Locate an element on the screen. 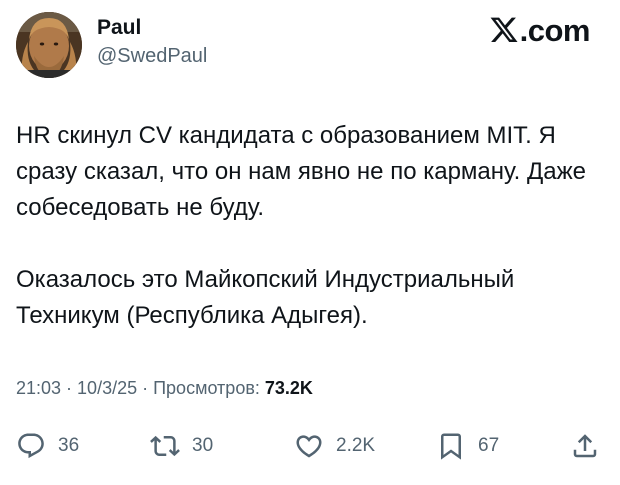 The width and height of the screenshot is (620, 485). x-com-brand: .com is located at coordinates (540, 30).